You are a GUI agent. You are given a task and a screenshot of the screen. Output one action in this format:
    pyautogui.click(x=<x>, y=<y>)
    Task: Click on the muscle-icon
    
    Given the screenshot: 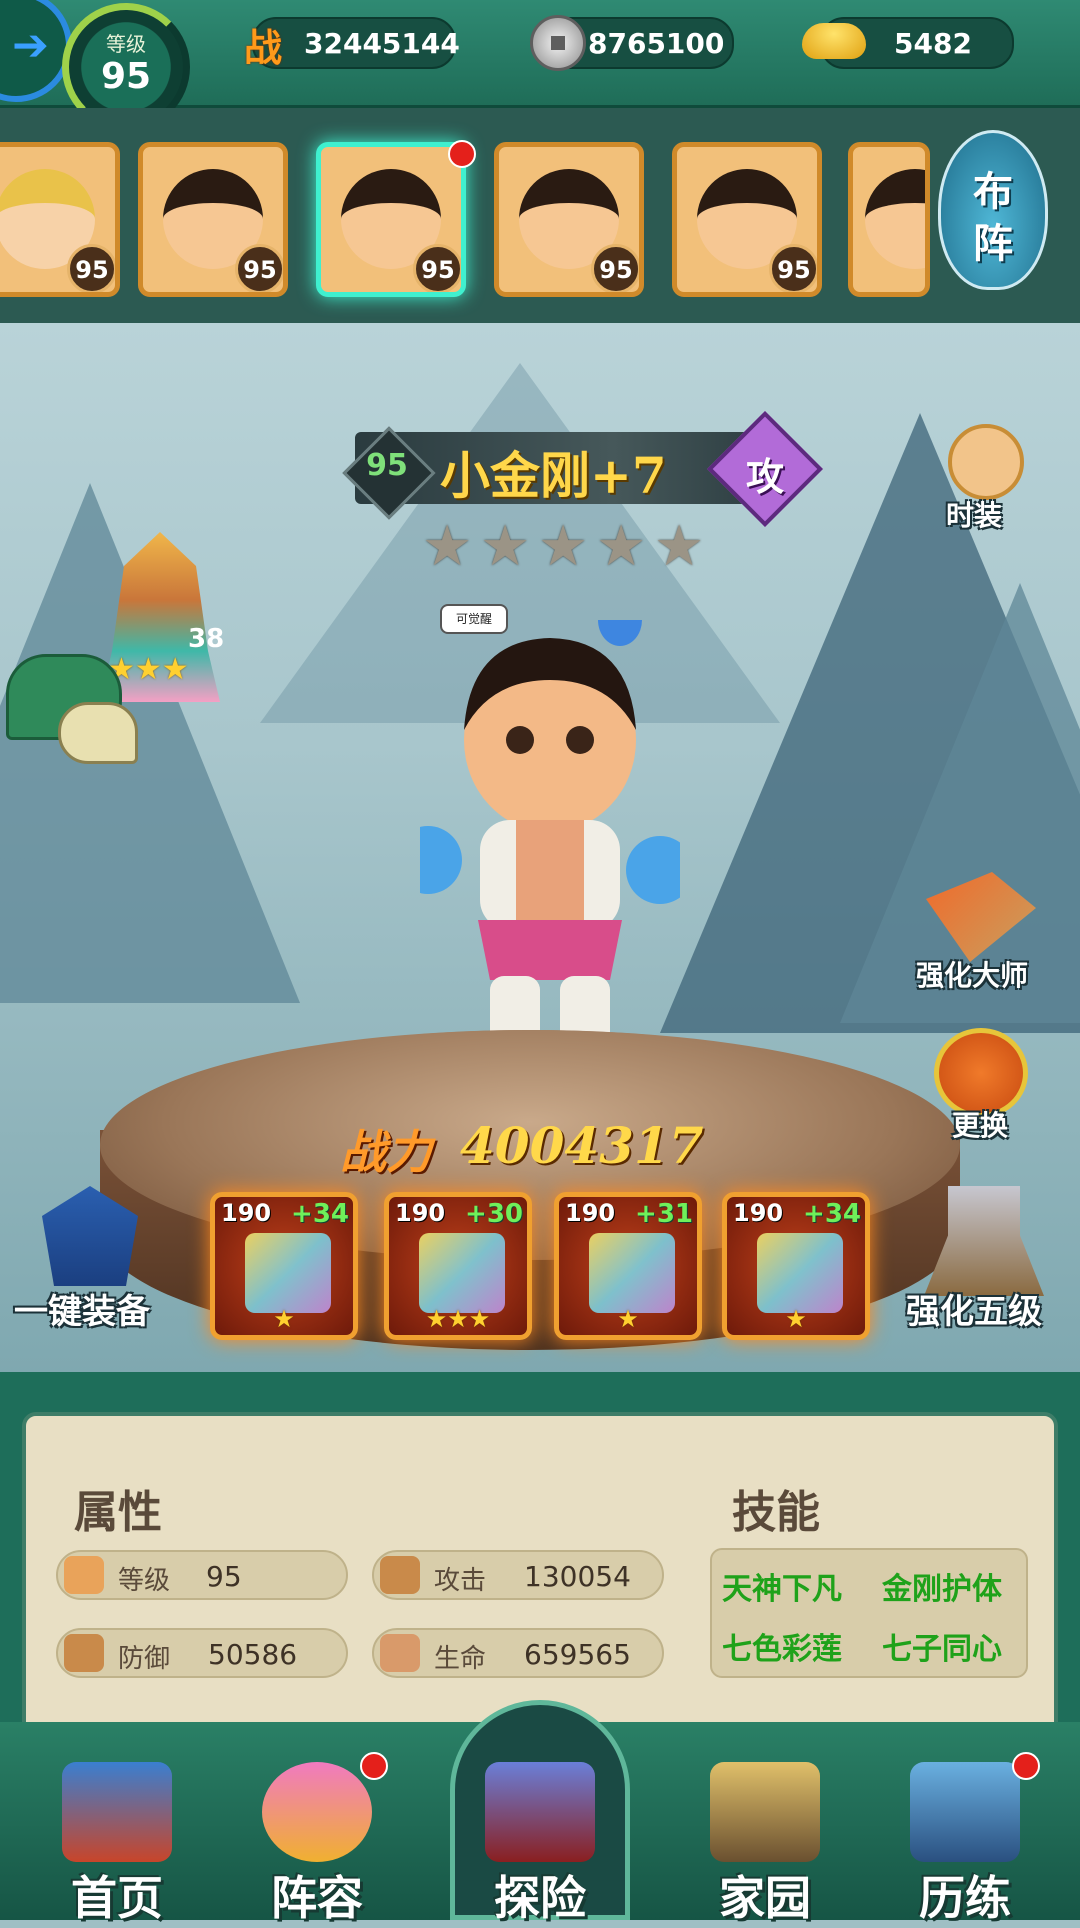 What is the action you would take?
    pyautogui.click(x=84, y=1575)
    